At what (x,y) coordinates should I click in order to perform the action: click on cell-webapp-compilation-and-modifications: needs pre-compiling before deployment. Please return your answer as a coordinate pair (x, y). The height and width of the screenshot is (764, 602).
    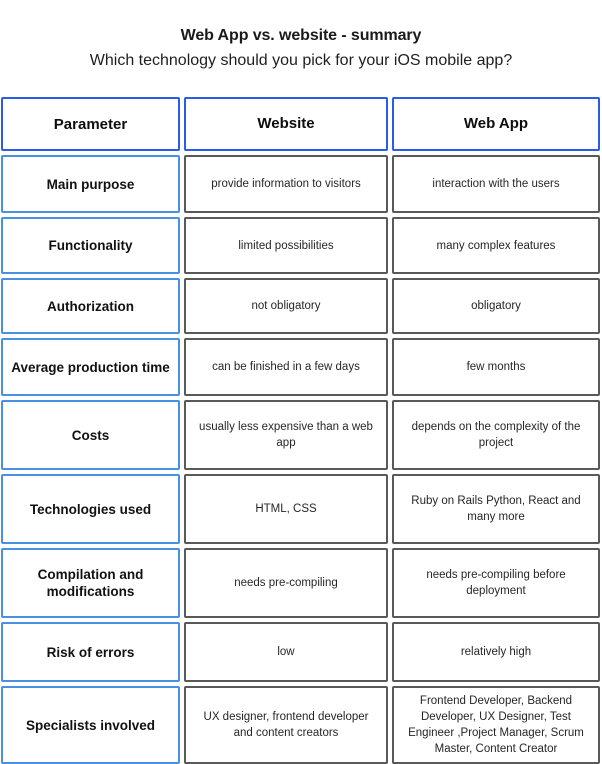
    Looking at the image, I should click on (496, 583).